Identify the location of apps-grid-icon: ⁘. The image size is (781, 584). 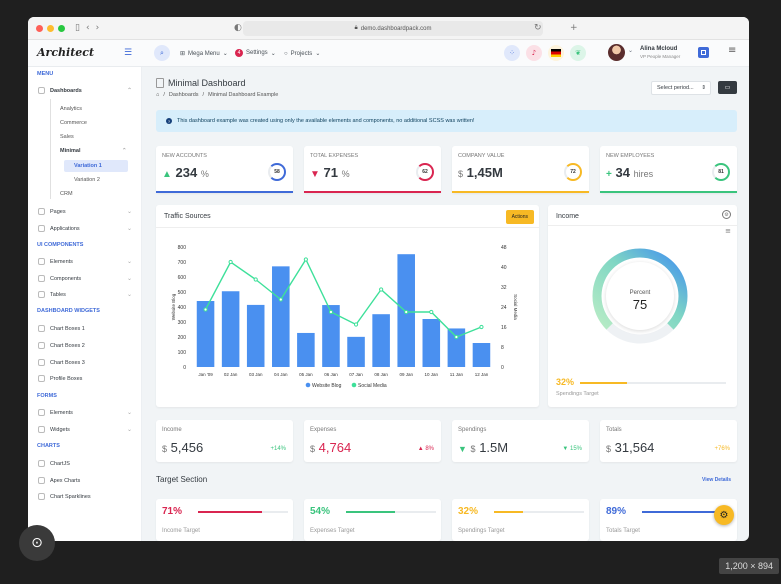
(512, 53).